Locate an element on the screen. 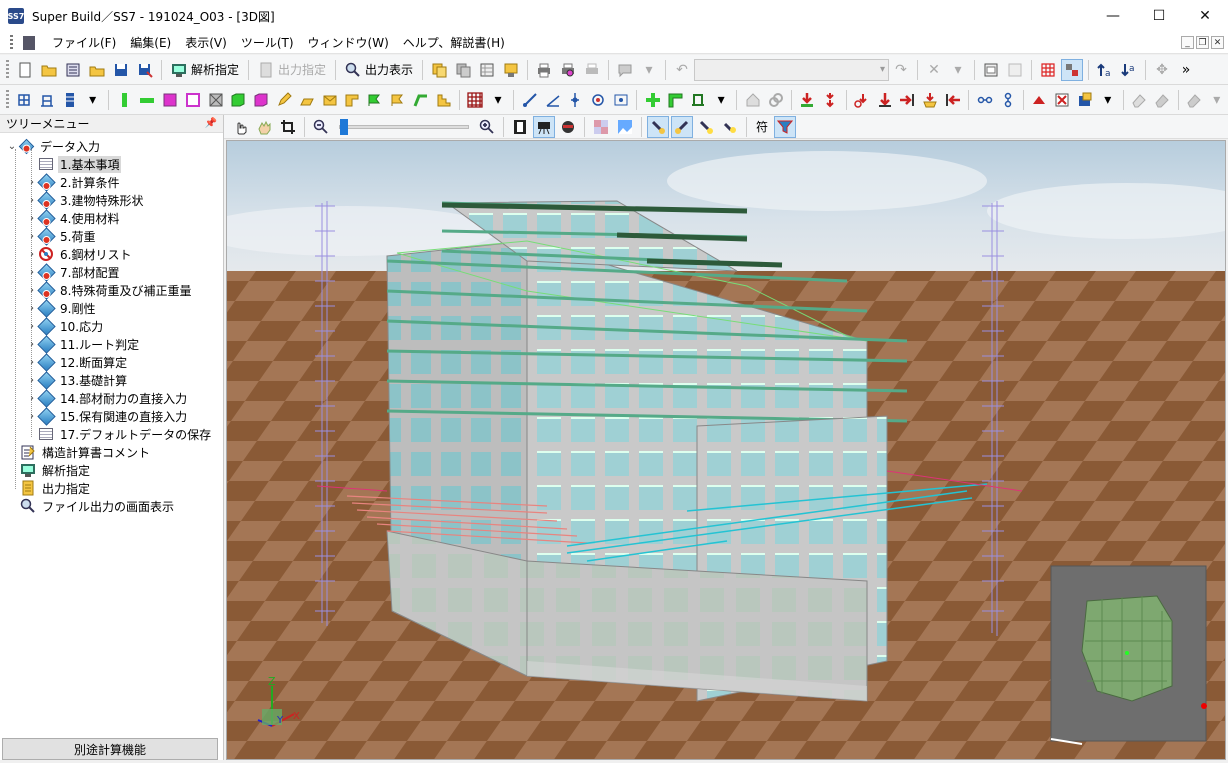  light2-icon is located at coordinates (682, 126).